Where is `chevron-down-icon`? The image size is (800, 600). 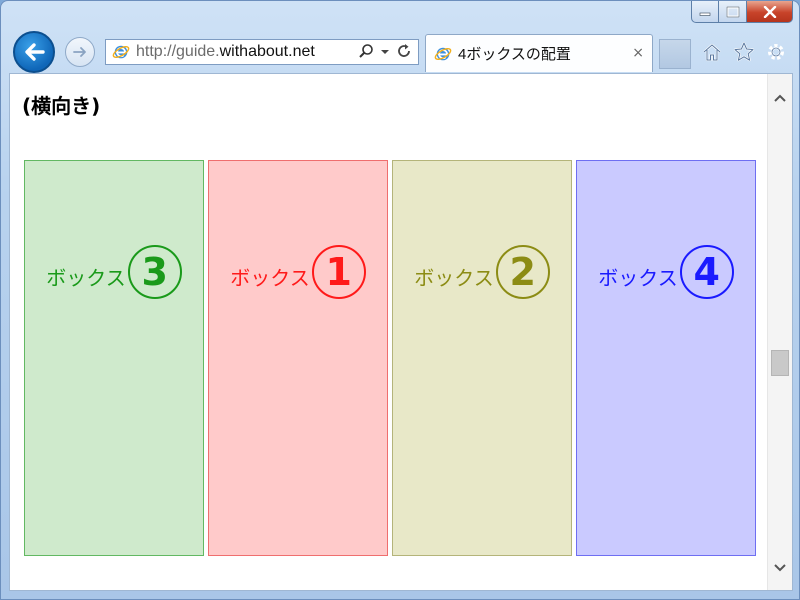 chevron-down-icon is located at coordinates (780, 568).